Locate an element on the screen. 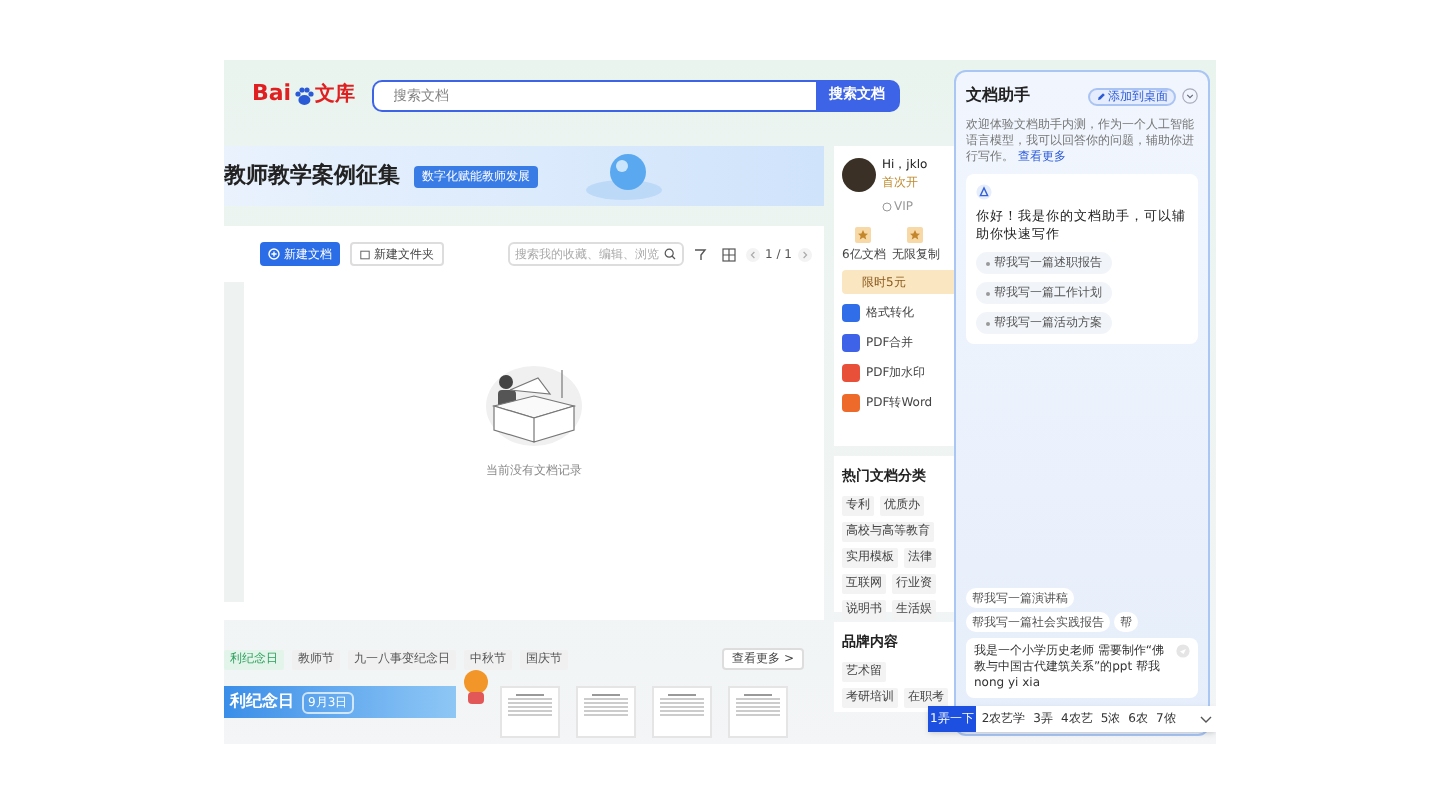 The height and width of the screenshot is (810, 1440). crystal-ball-icon is located at coordinates (624, 176).